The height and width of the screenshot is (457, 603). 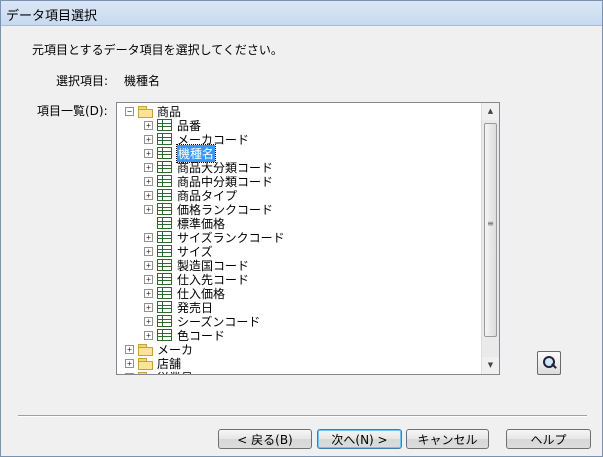 I want to click on scroll-thumb: ≡, so click(x=490, y=230).